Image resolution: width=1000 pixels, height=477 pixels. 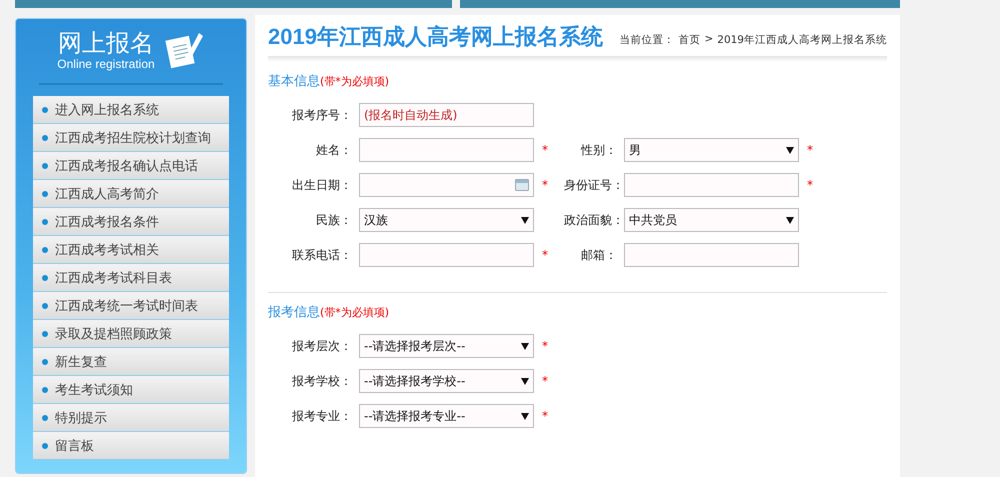 I want to click on dropdown: --请选择报考层次--, so click(x=446, y=346).